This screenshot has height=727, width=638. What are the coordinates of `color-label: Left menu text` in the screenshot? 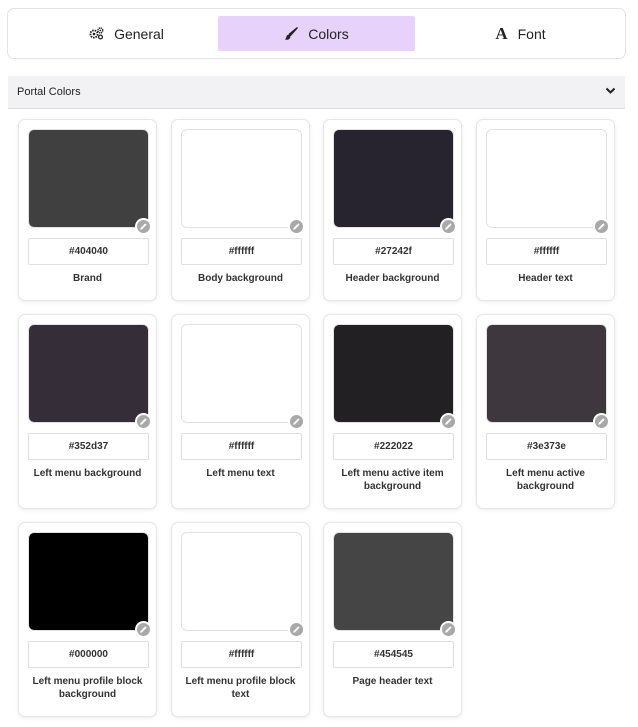 It's located at (240, 473).